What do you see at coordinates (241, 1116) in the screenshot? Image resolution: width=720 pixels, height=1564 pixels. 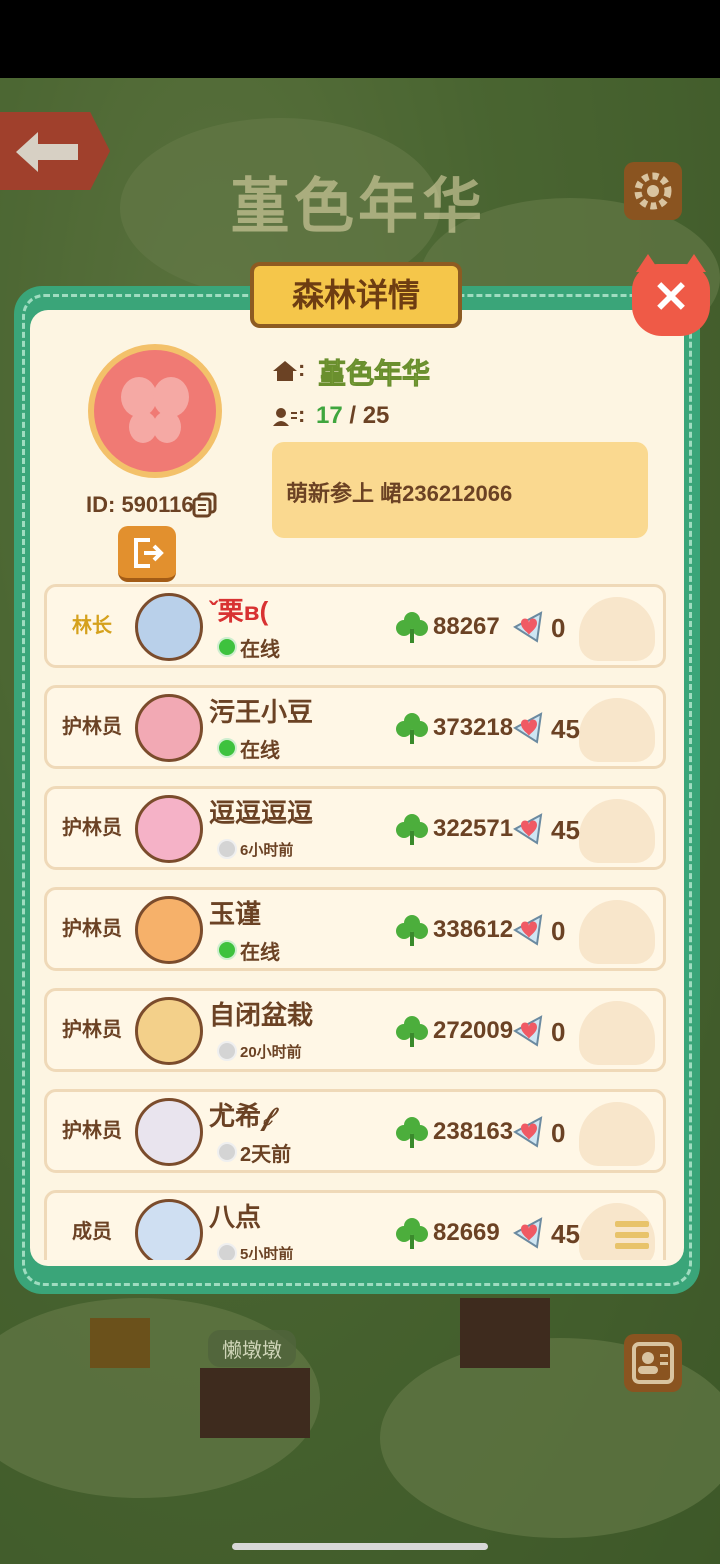 I see `member-name: 尤希𝒻` at bounding box center [241, 1116].